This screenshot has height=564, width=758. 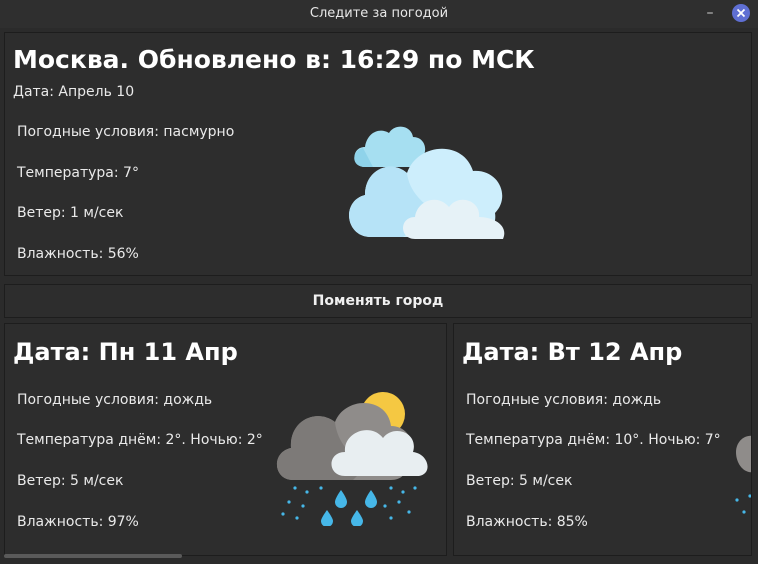 What do you see at coordinates (527, 522) in the screenshot?
I see `forecast-humidity: Влажность: 85%` at bounding box center [527, 522].